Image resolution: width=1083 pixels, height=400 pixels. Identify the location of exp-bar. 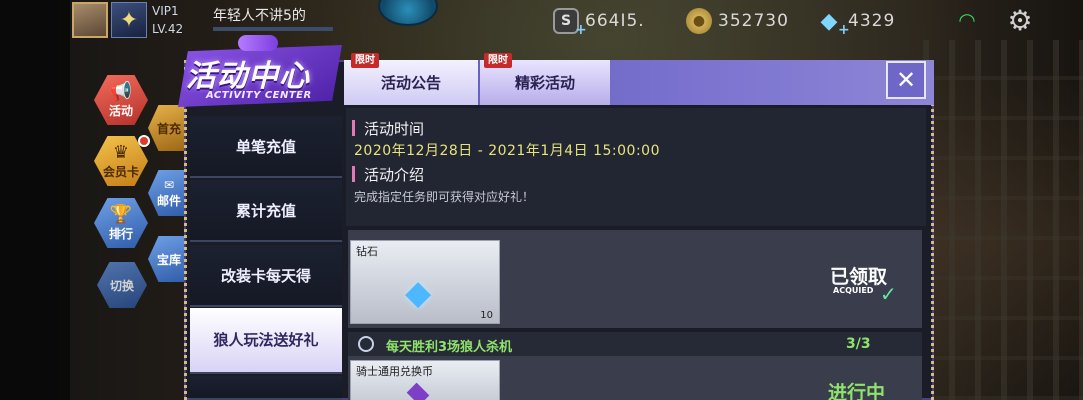
(273, 29).